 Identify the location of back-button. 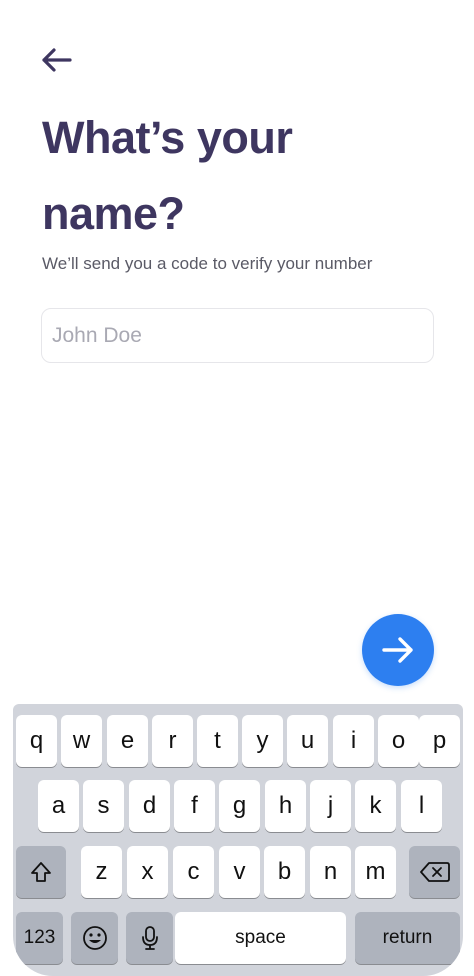
(56, 60).